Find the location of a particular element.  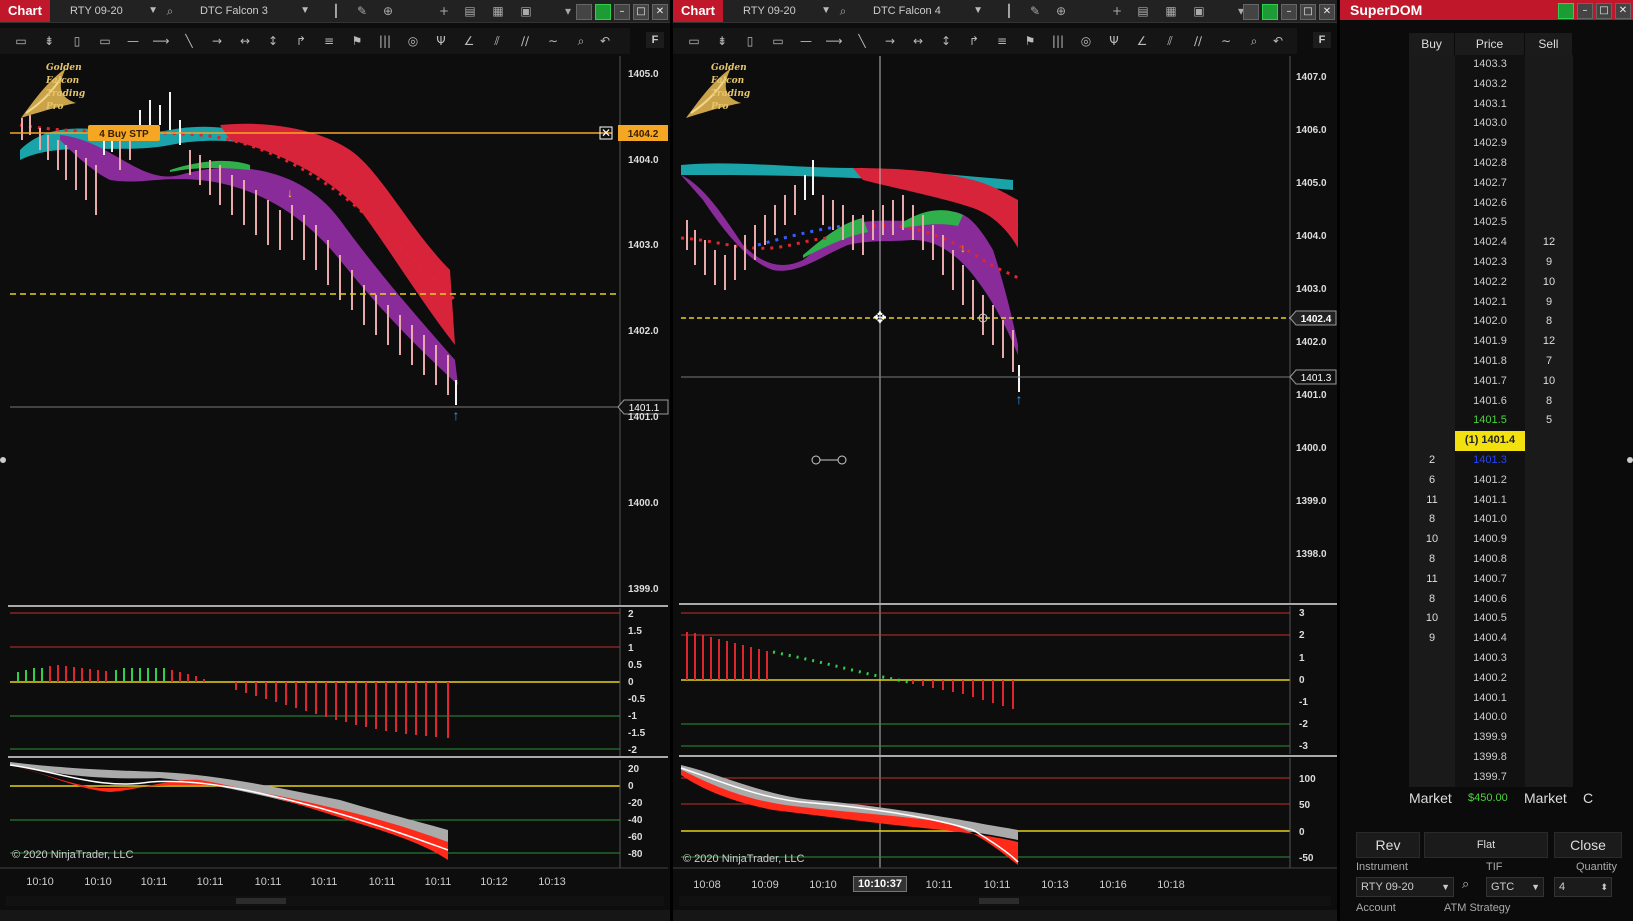

dom-price-cell: 1401.1 is located at coordinates (1490, 500).